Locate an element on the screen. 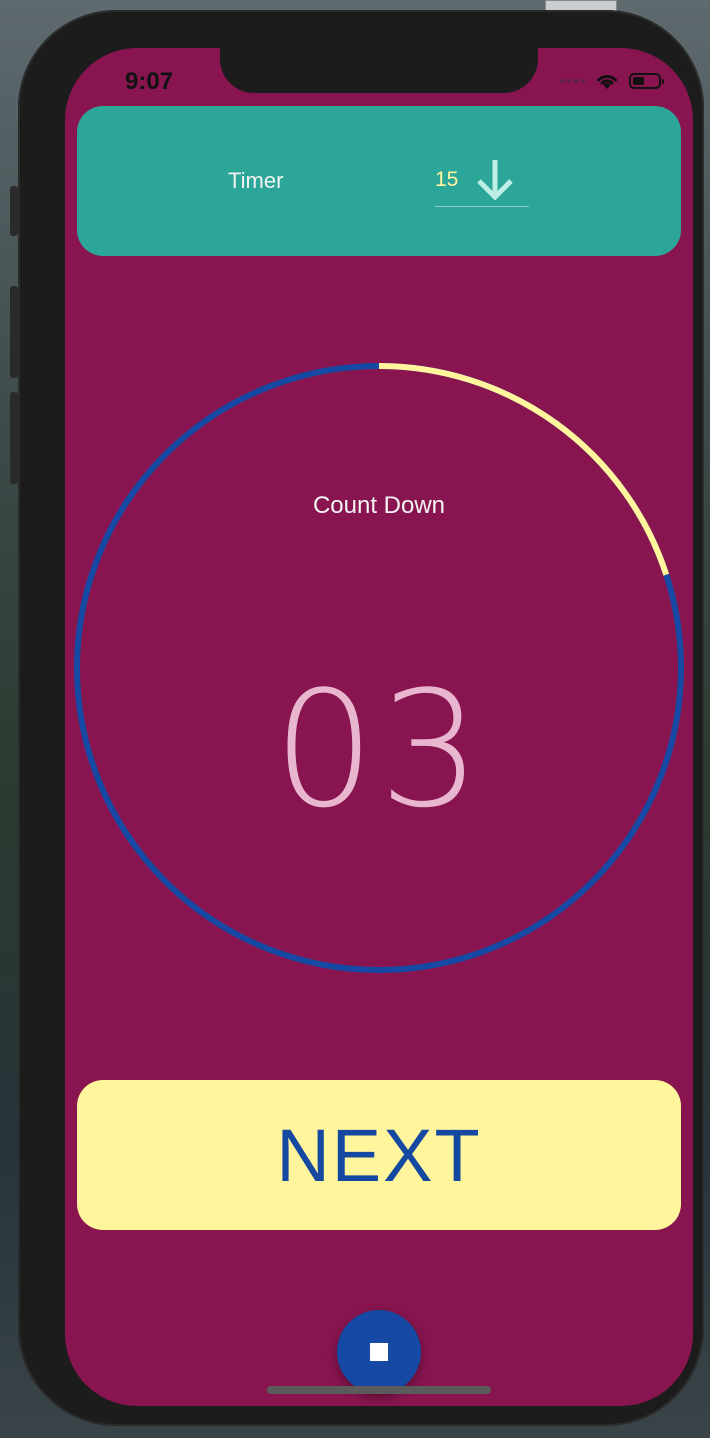  ring-progress-arc is located at coordinates (524, 469).